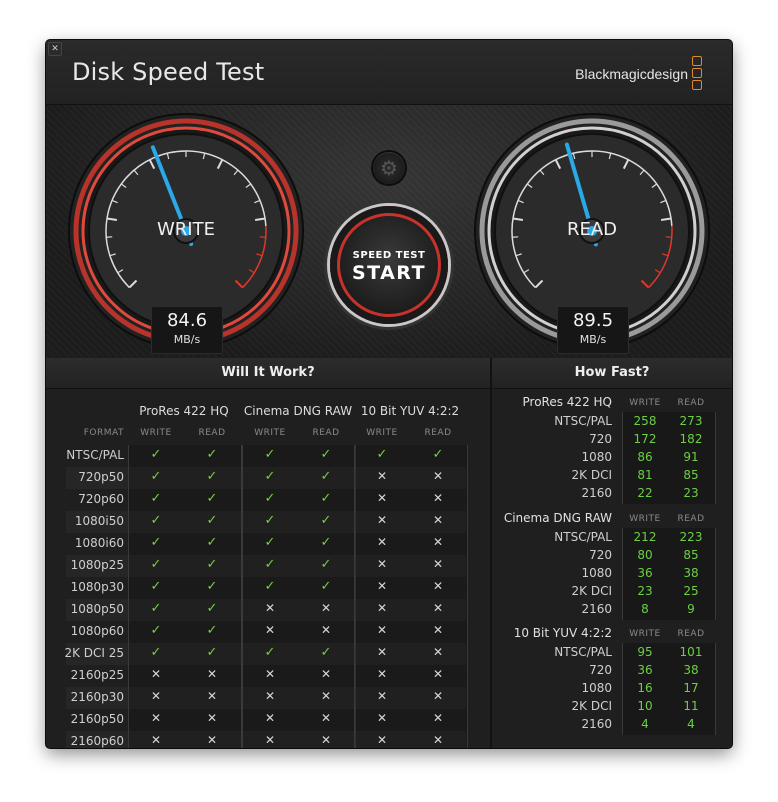 This screenshot has height=802, width=778. Describe the element at coordinates (691, 457) in the screenshot. I see `read-fps-value: 91` at that location.